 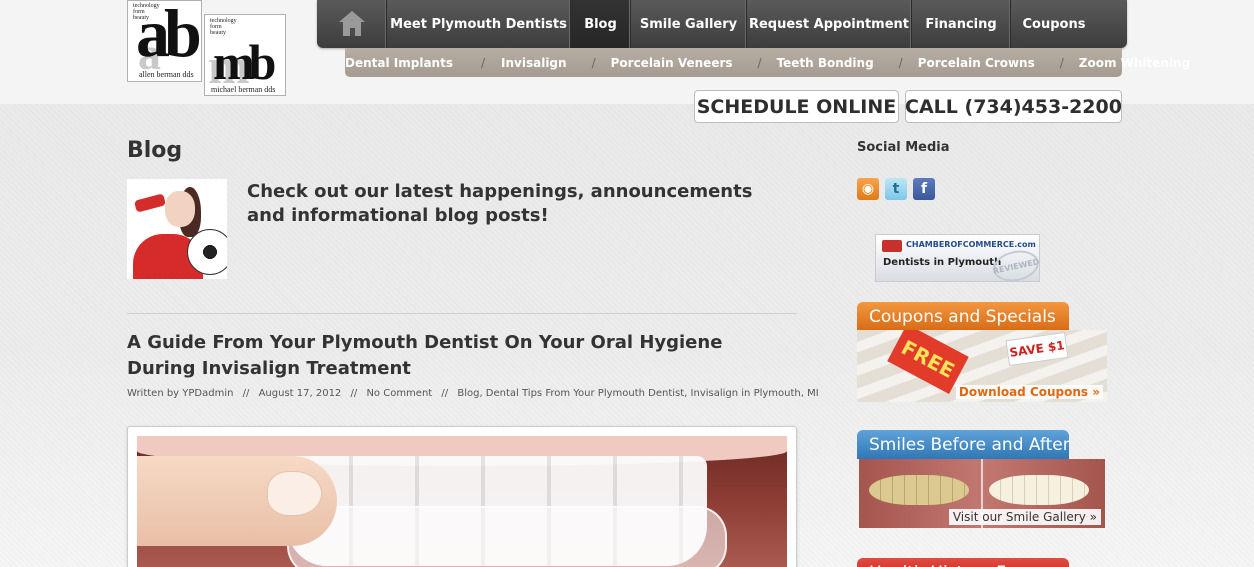 I want to click on post-featured-image-frame, so click(x=462, y=496).